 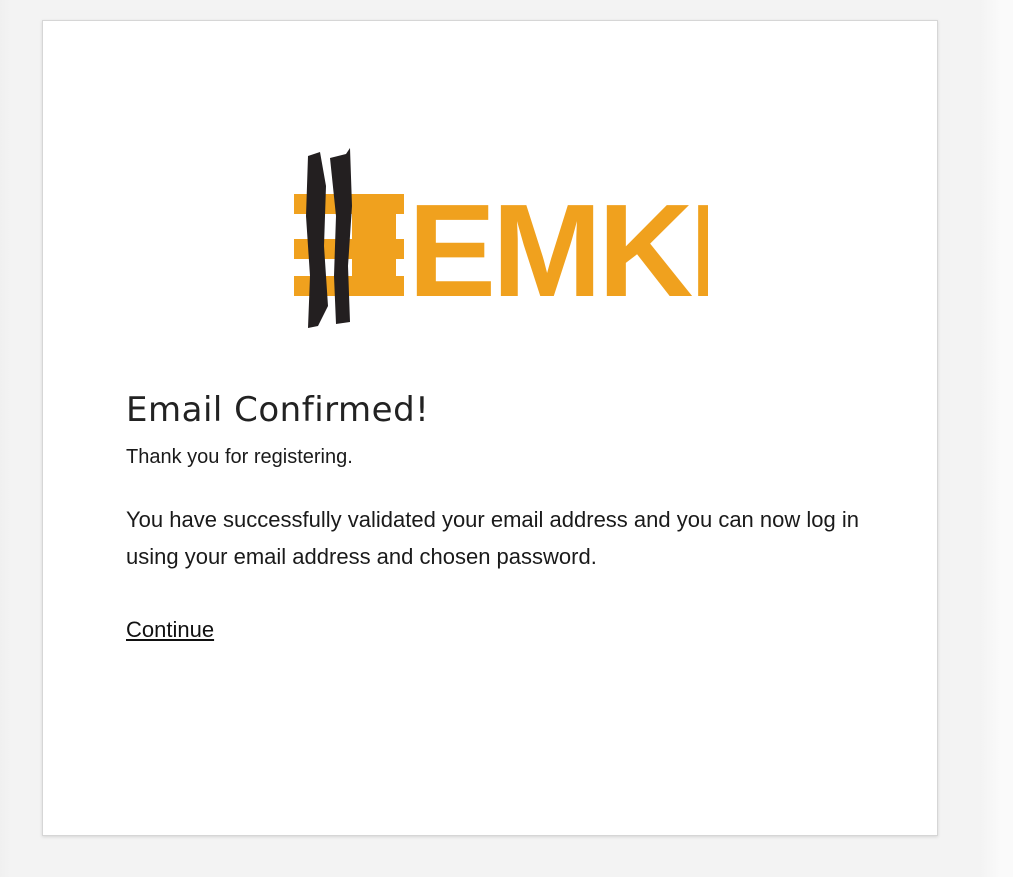 I want to click on logo-graphic: EMKP, so click(x=501, y=238).